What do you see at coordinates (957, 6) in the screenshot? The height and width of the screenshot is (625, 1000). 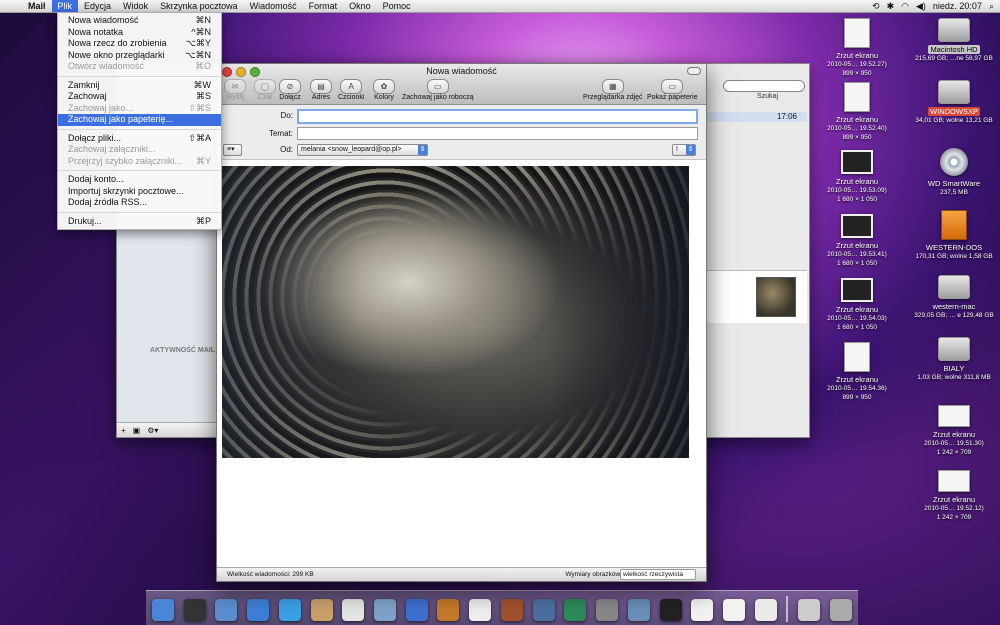 I see `clock: niedz. 20:07` at bounding box center [957, 6].